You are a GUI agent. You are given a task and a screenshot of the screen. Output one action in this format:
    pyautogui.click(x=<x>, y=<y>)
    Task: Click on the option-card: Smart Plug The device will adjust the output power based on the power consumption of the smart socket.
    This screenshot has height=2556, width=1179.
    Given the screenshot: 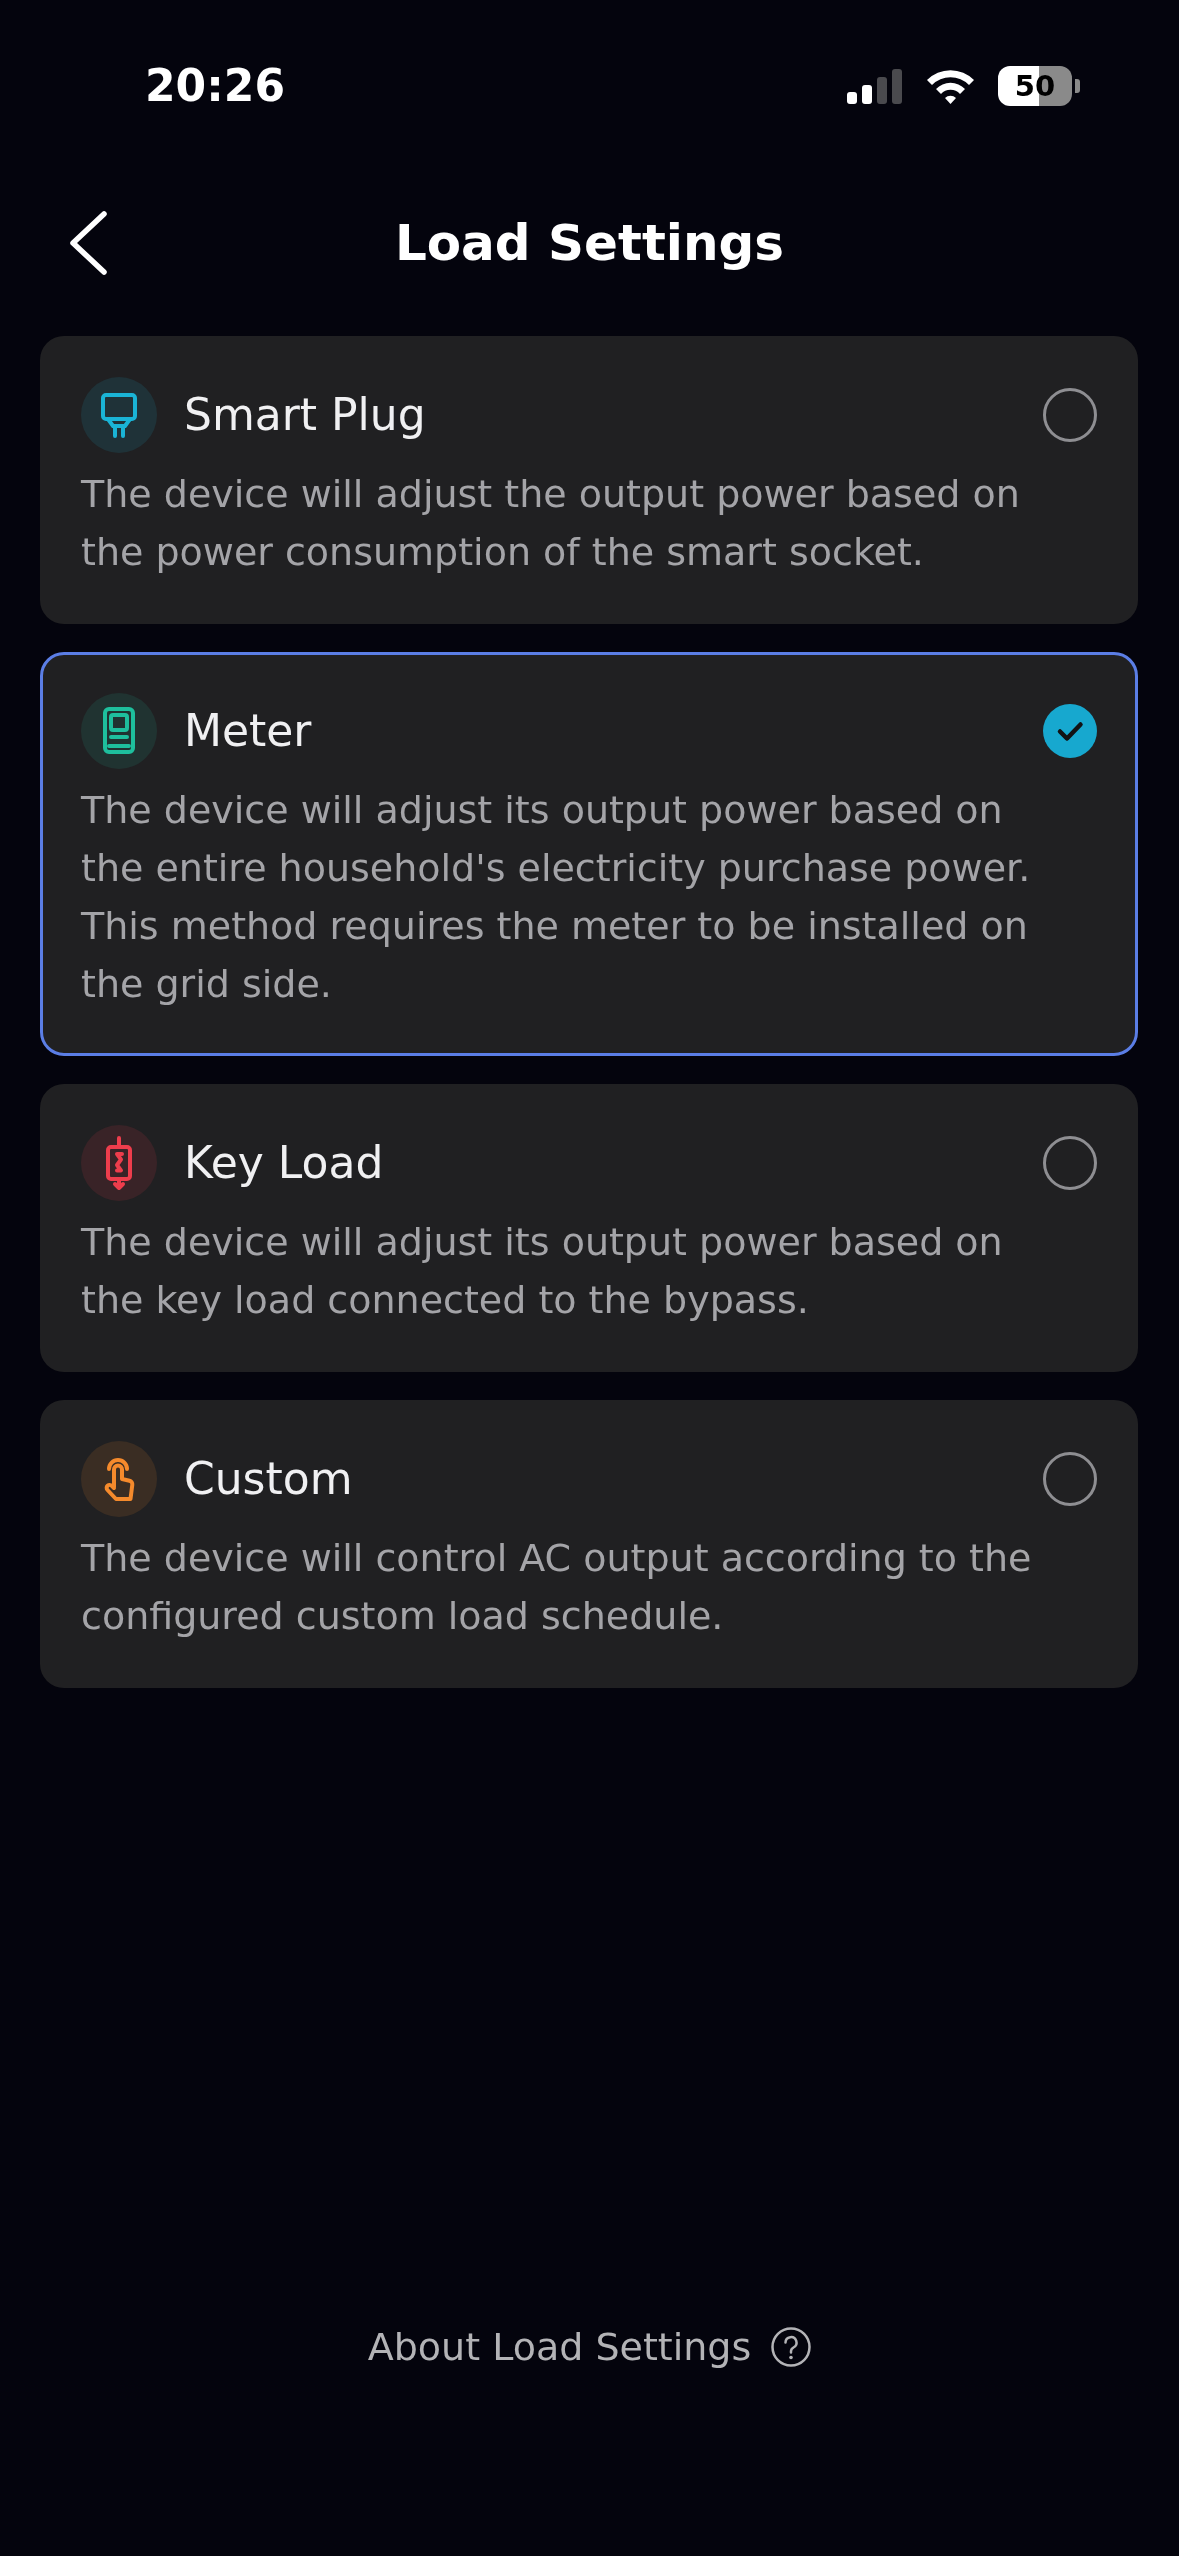 What is the action you would take?
    pyautogui.click(x=589, y=480)
    